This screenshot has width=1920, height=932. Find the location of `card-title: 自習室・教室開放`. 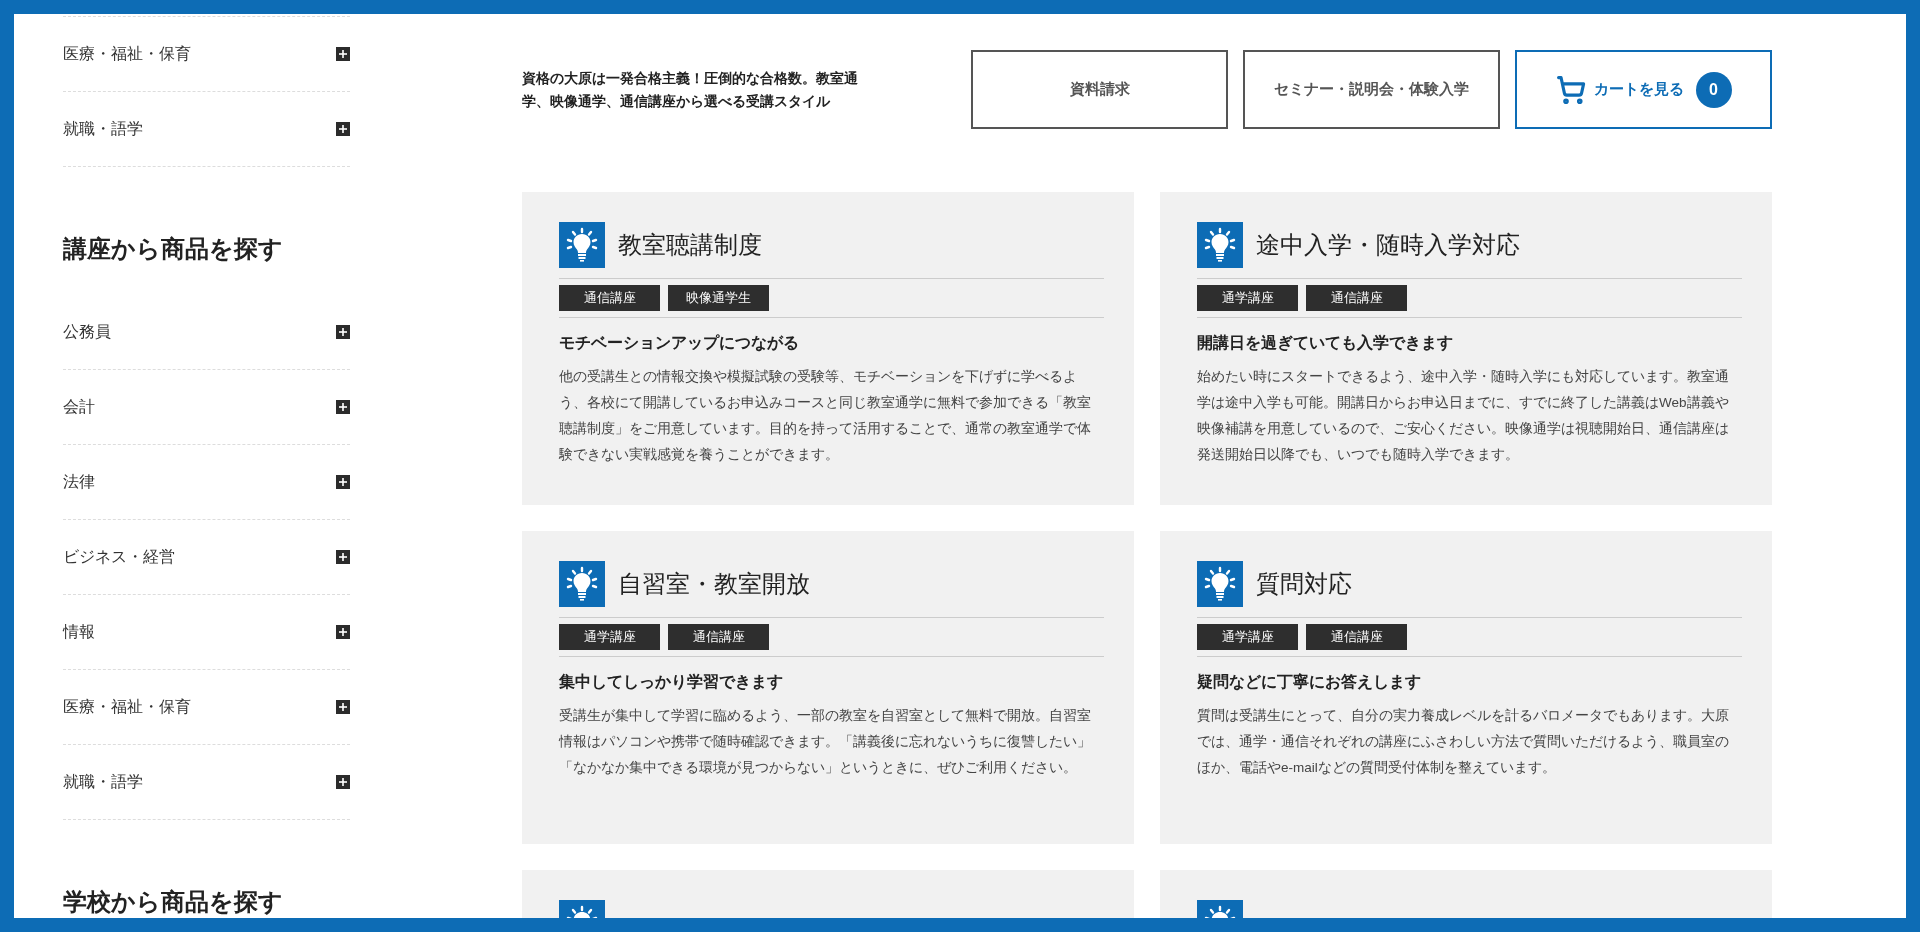

card-title: 自習室・教室開放 is located at coordinates (714, 584).